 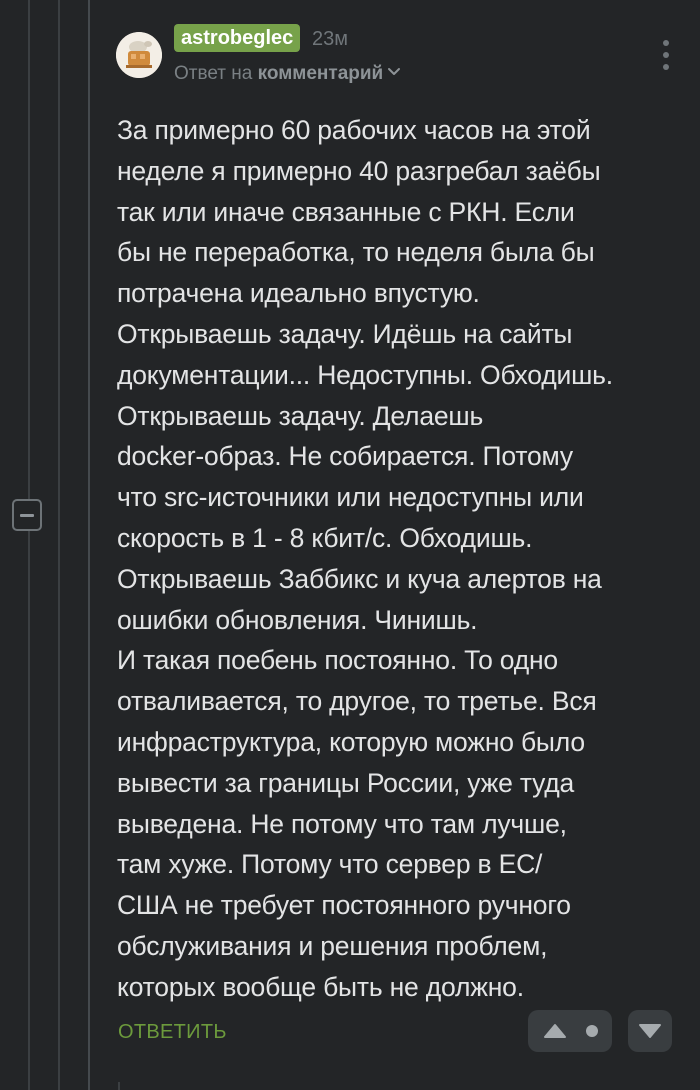 What do you see at coordinates (337, 660) in the screenshot?
I see `comment-line: И такая поебень постоянно. То одно` at bounding box center [337, 660].